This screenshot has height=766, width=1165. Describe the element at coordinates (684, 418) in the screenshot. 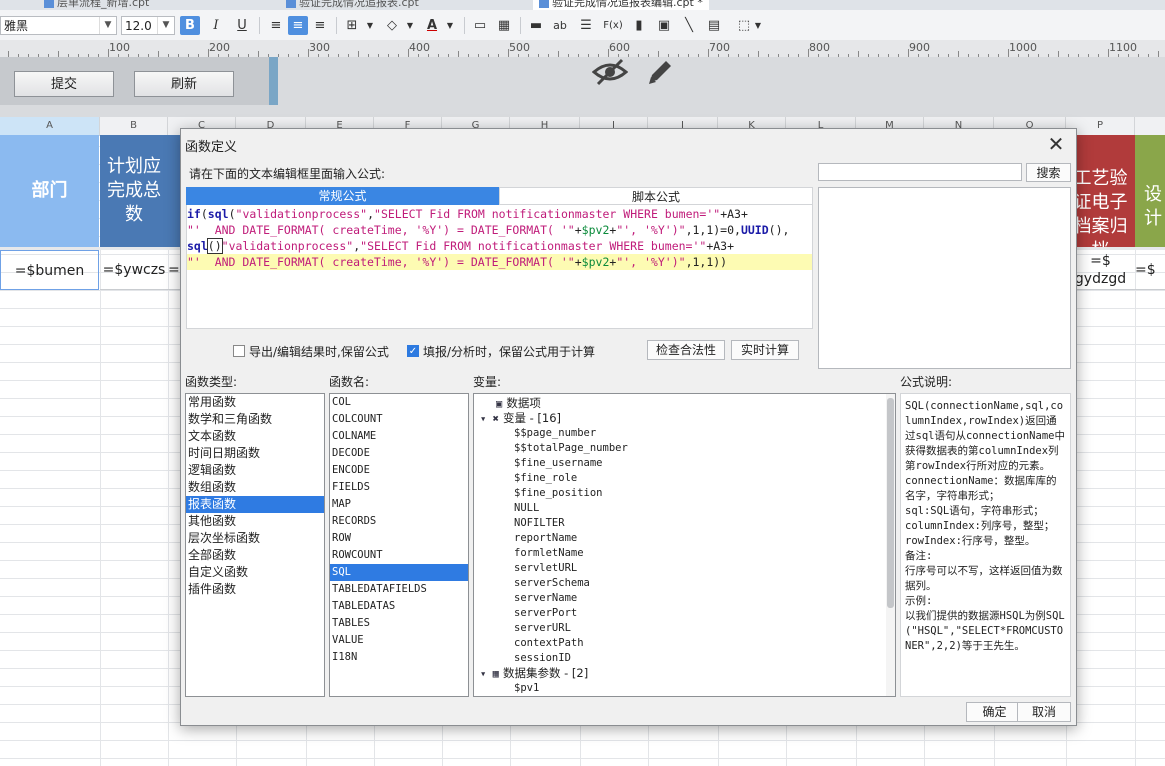

I see `tree-group-variables: ▾ ✖ 变量 - [16]` at that location.